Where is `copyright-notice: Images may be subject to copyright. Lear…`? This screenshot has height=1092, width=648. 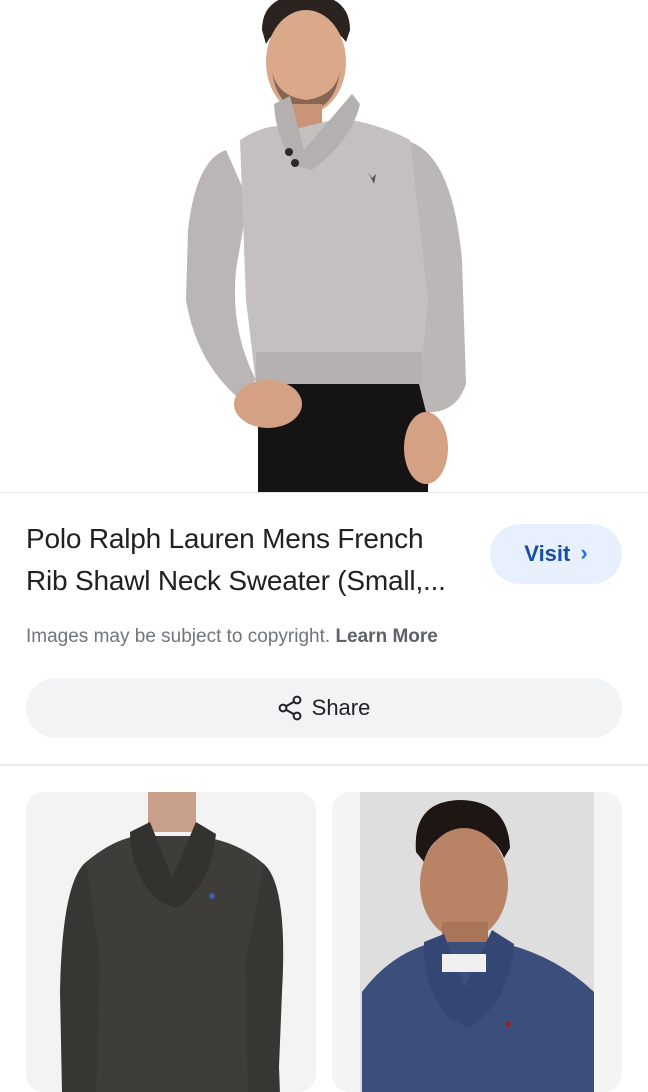 copyright-notice: Images may be subject to copyright. Lear… is located at coordinates (232, 637).